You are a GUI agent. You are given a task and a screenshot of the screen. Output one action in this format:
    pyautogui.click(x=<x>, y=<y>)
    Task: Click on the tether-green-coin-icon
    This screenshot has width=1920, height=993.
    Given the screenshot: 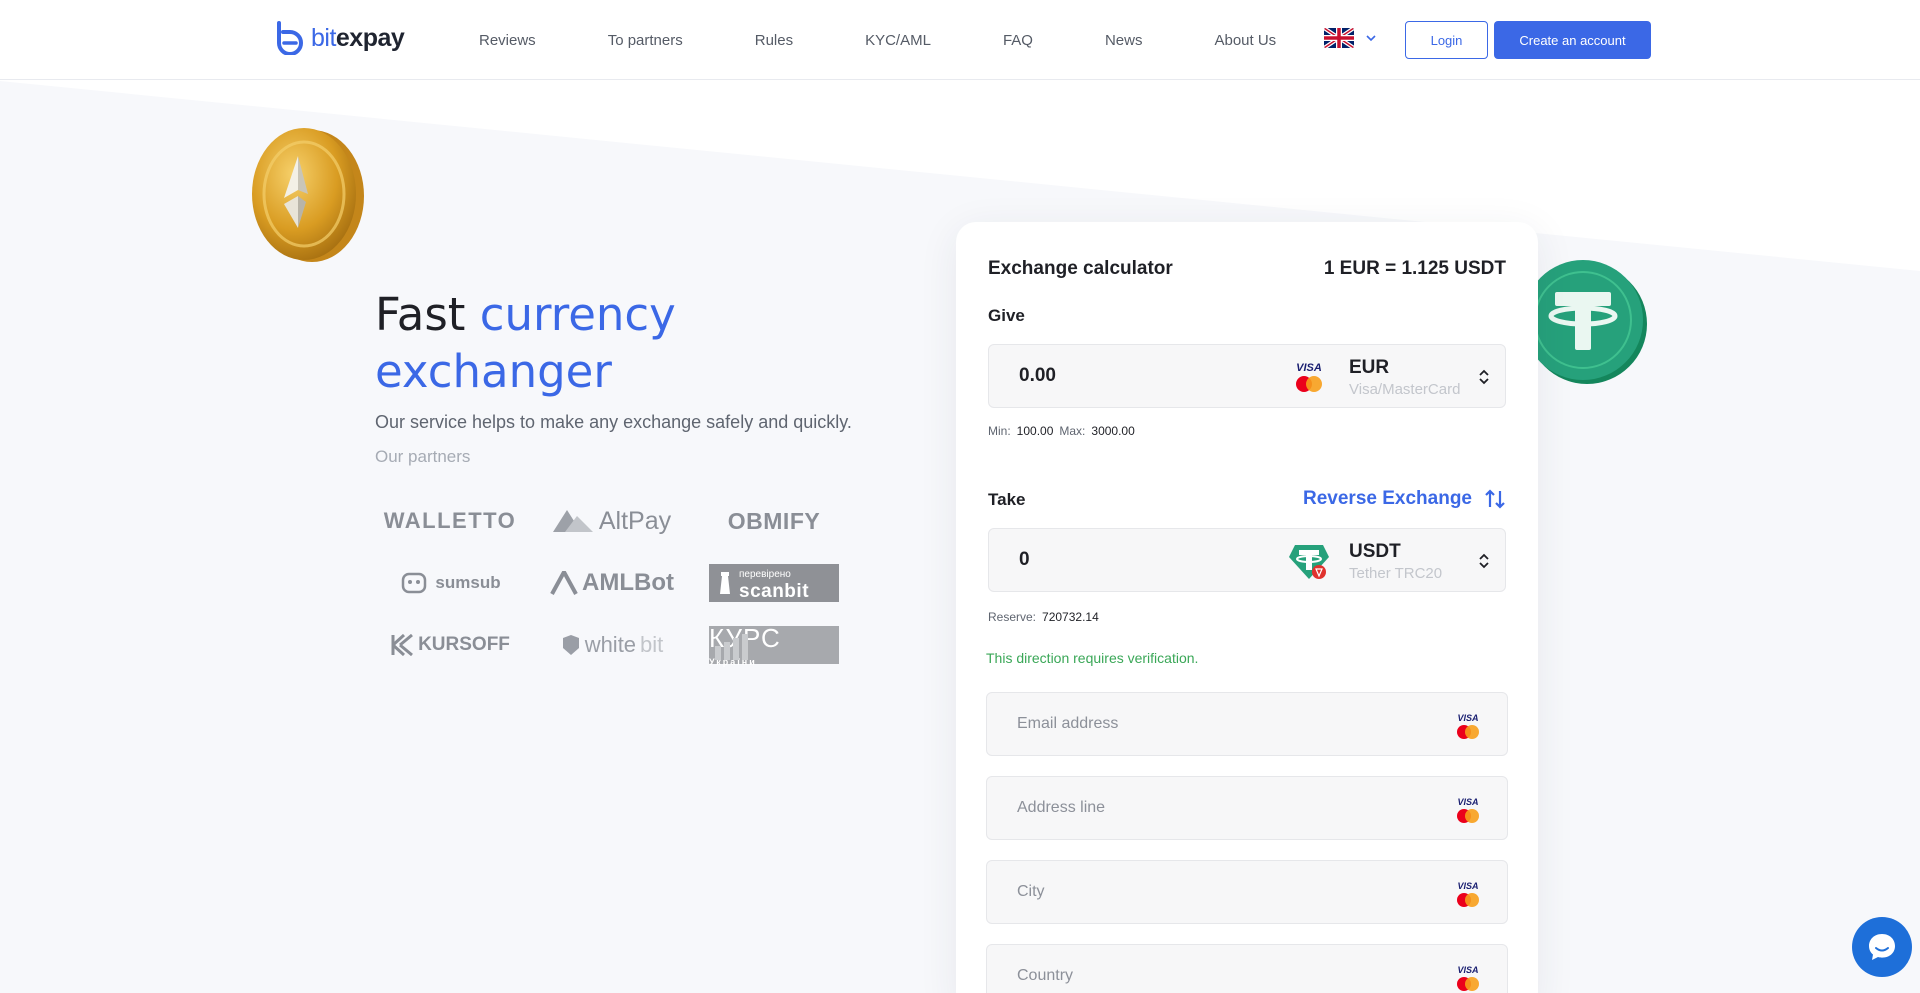 What is the action you would take?
    pyautogui.click(x=1585, y=322)
    